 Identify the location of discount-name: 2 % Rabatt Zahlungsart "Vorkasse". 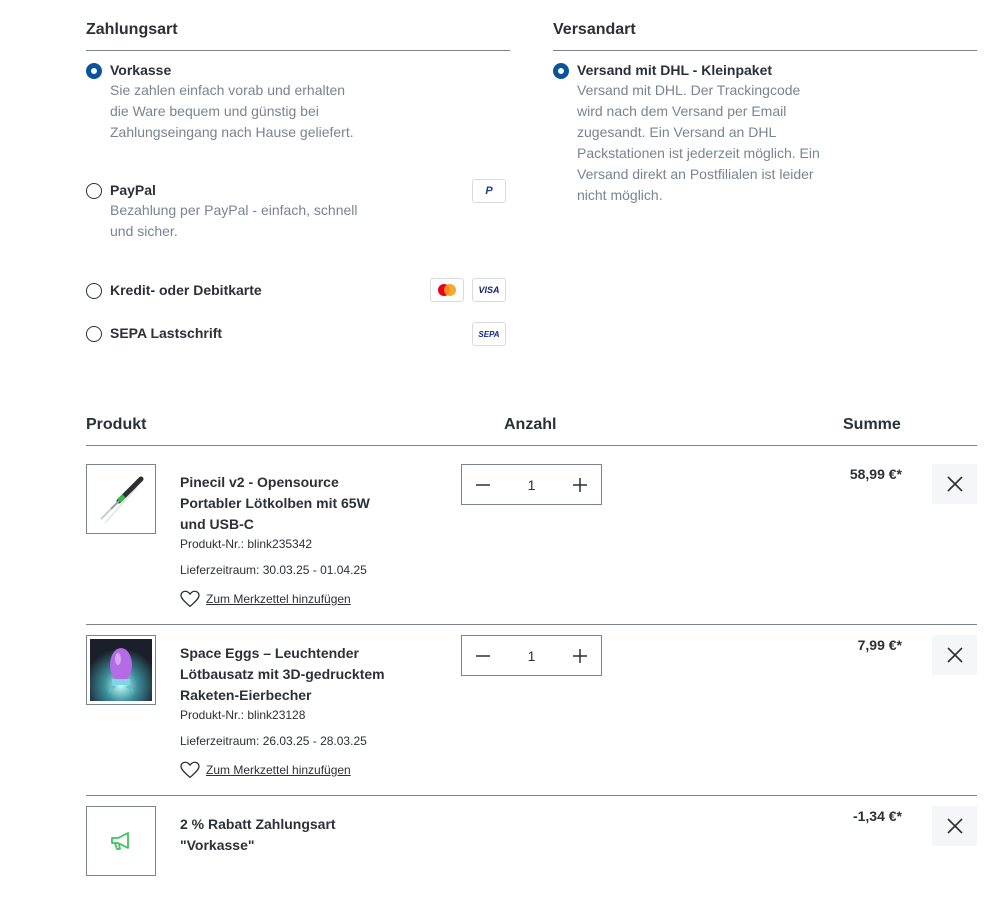
(258, 834).